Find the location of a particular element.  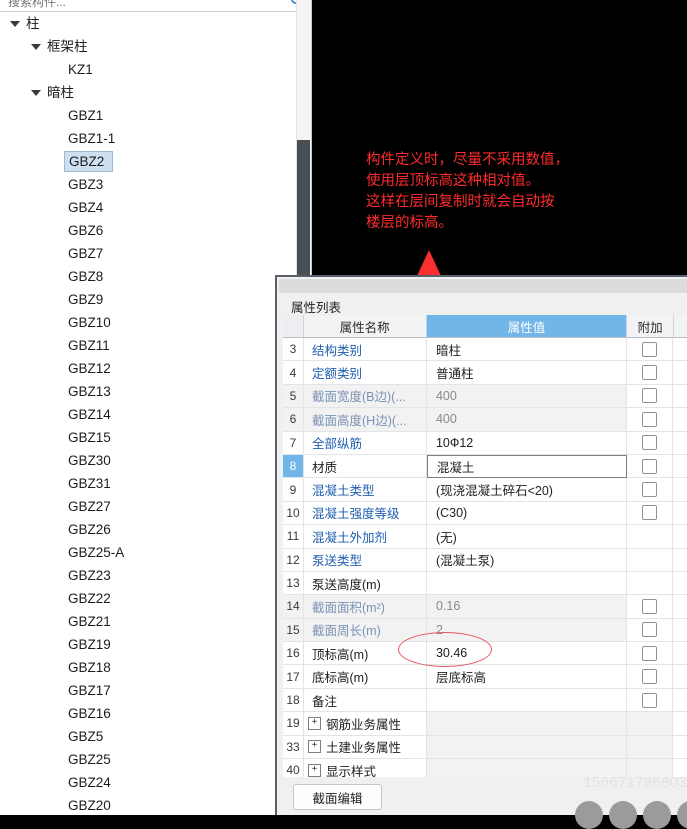

property-value-cell: 暗柱 is located at coordinates (526, 350).